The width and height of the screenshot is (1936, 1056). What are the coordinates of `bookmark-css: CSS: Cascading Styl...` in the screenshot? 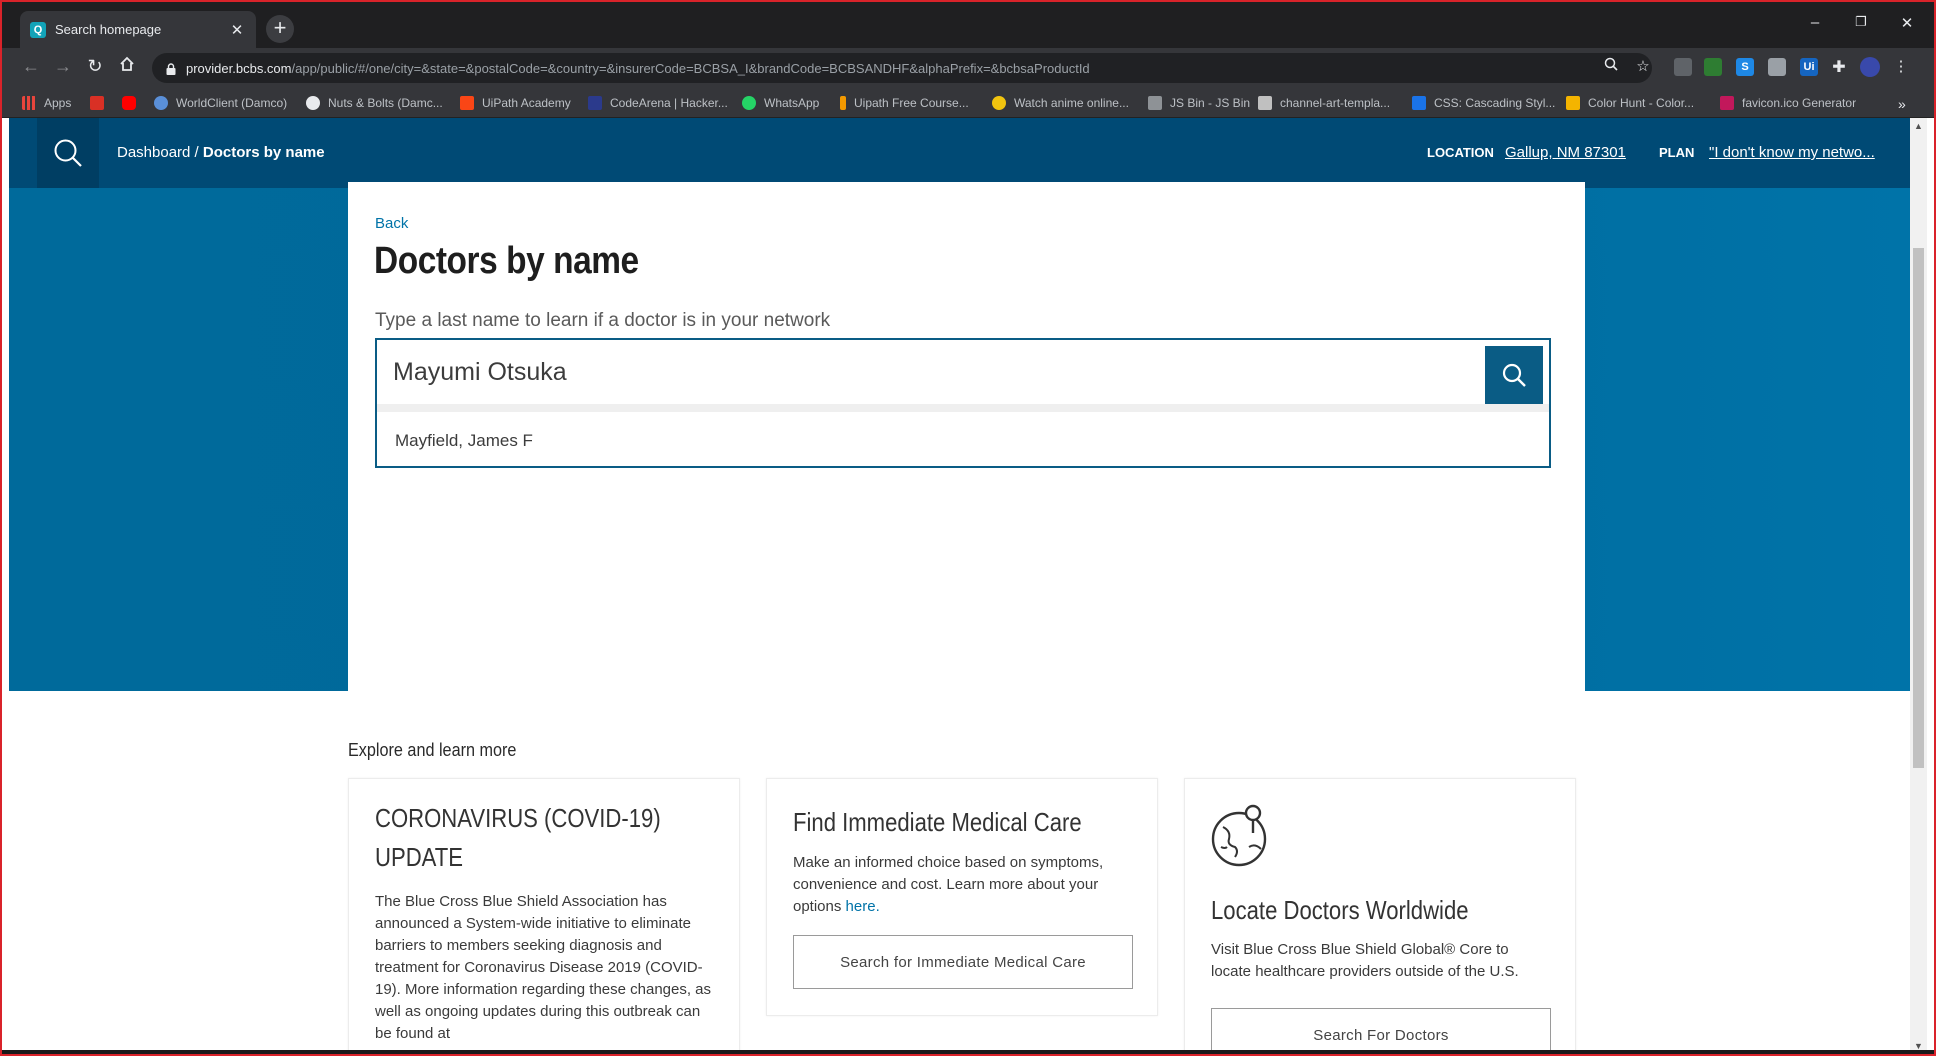 It's located at (1483, 103).